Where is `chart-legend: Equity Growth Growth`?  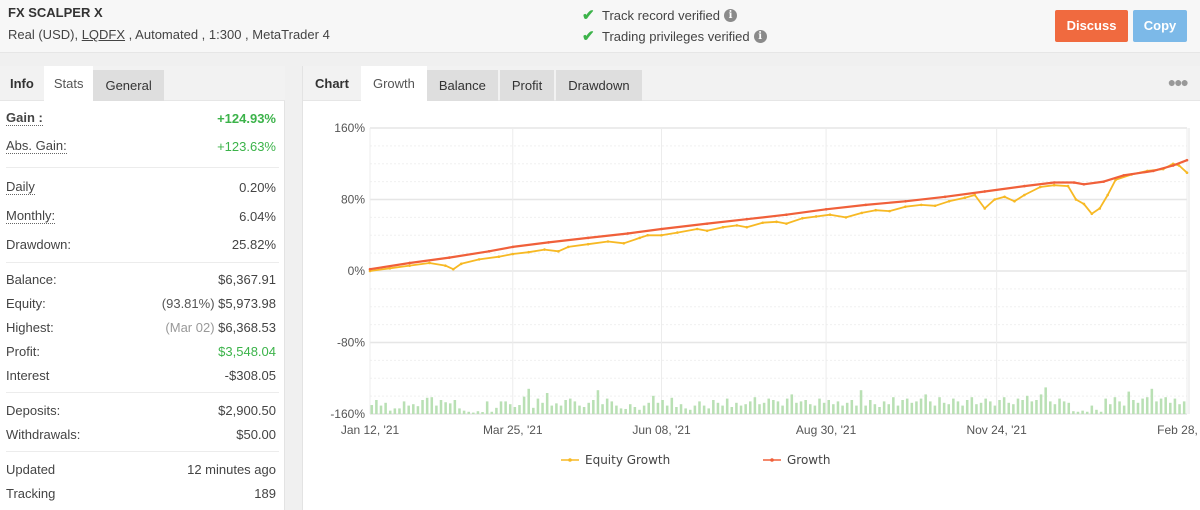
chart-legend: Equity Growth Growth is located at coordinates (695, 460).